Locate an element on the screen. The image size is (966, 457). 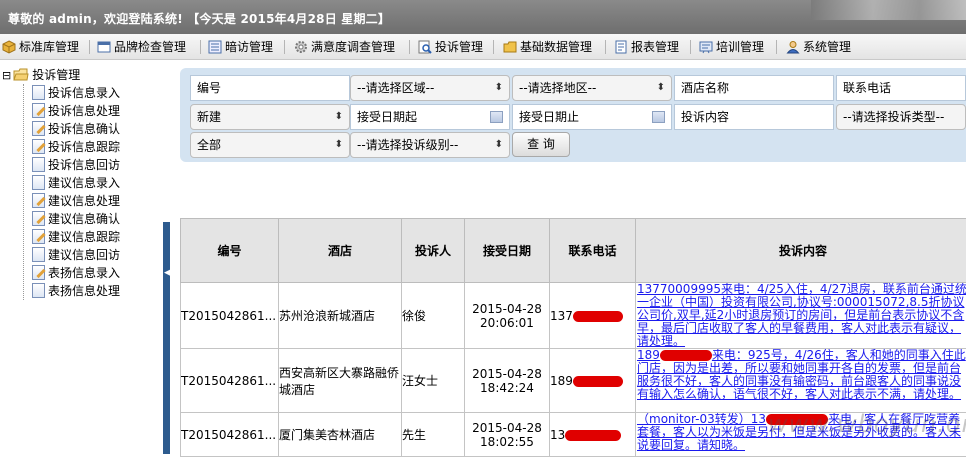
column-header-hotel: 酒店 is located at coordinates (340, 251).